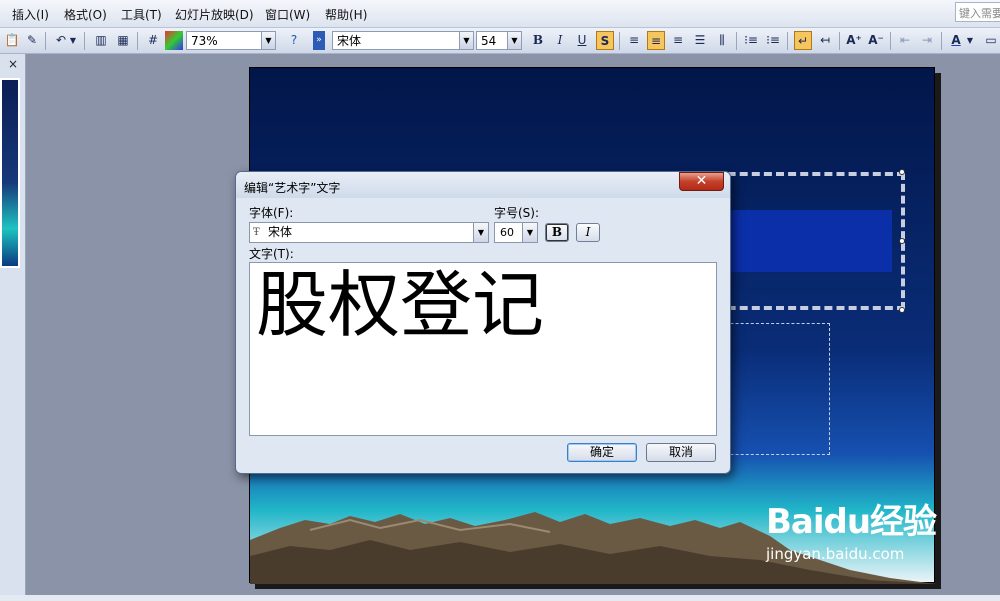  I want to click on font-color-dropdown-icon: ▼, so click(970, 40).